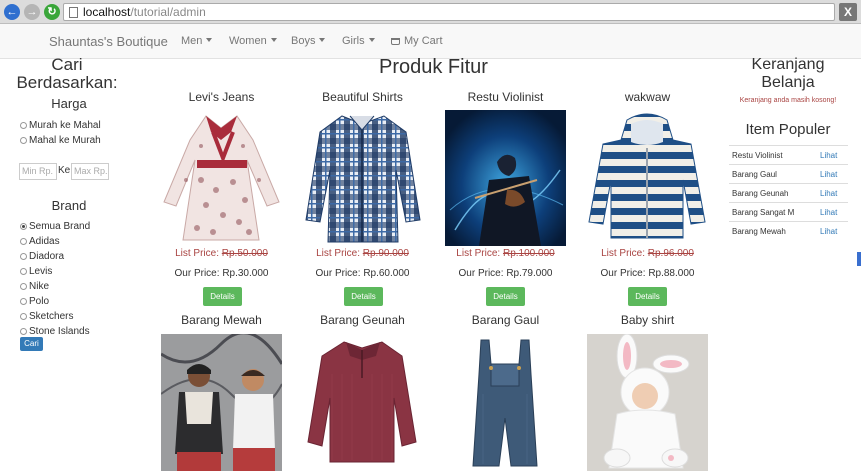  I want to click on nav-men: Men, so click(197, 41).